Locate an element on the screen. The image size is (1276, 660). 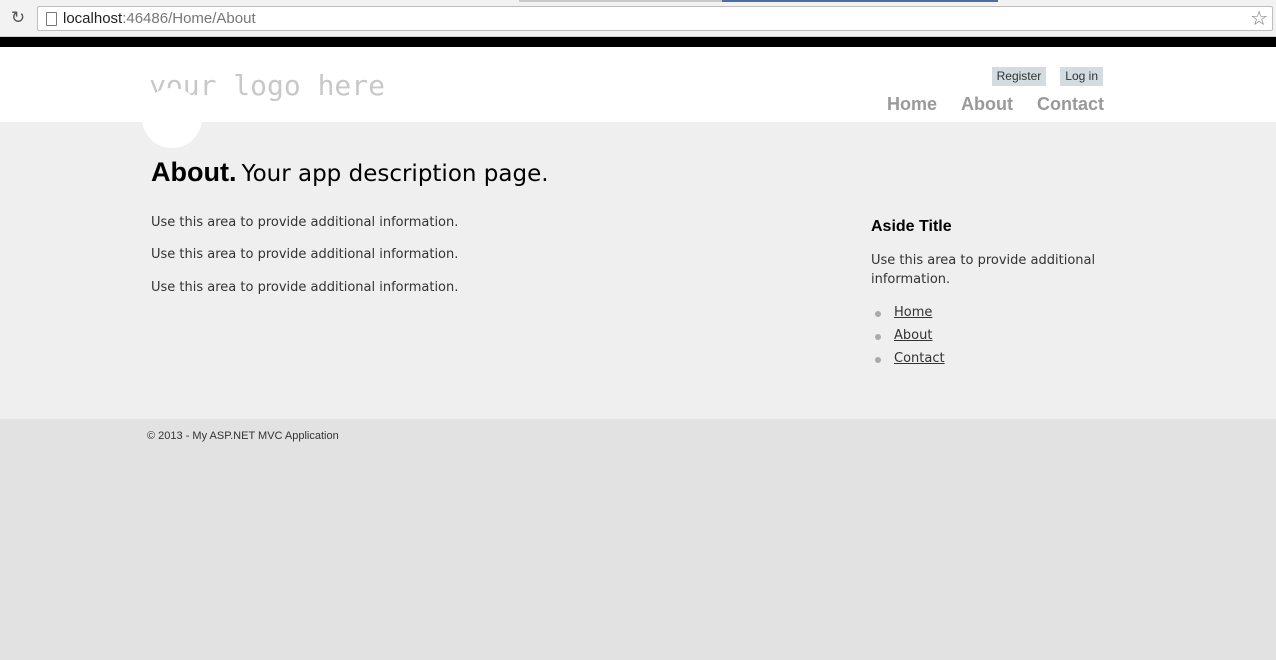
url-host: localhost is located at coordinates (93, 18).